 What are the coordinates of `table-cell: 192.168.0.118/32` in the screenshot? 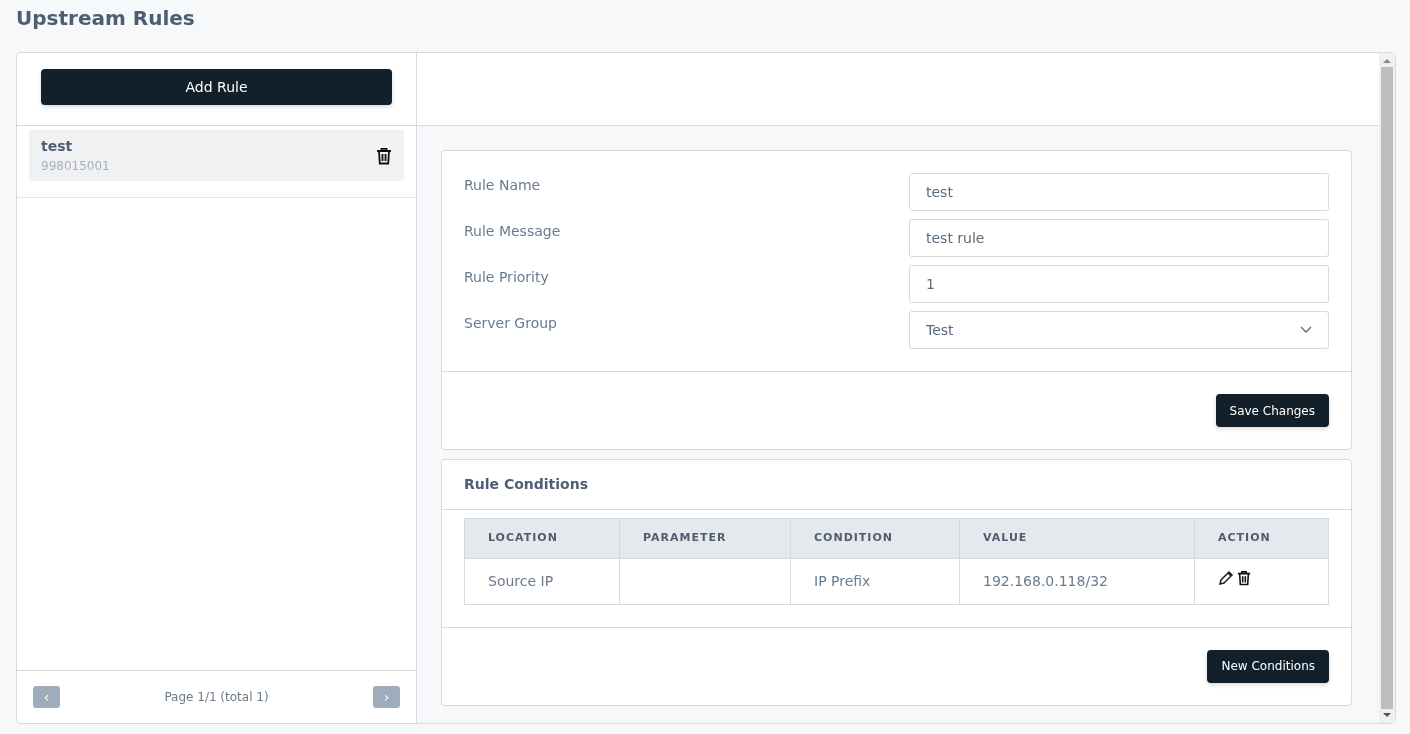 It's located at (1077, 581).